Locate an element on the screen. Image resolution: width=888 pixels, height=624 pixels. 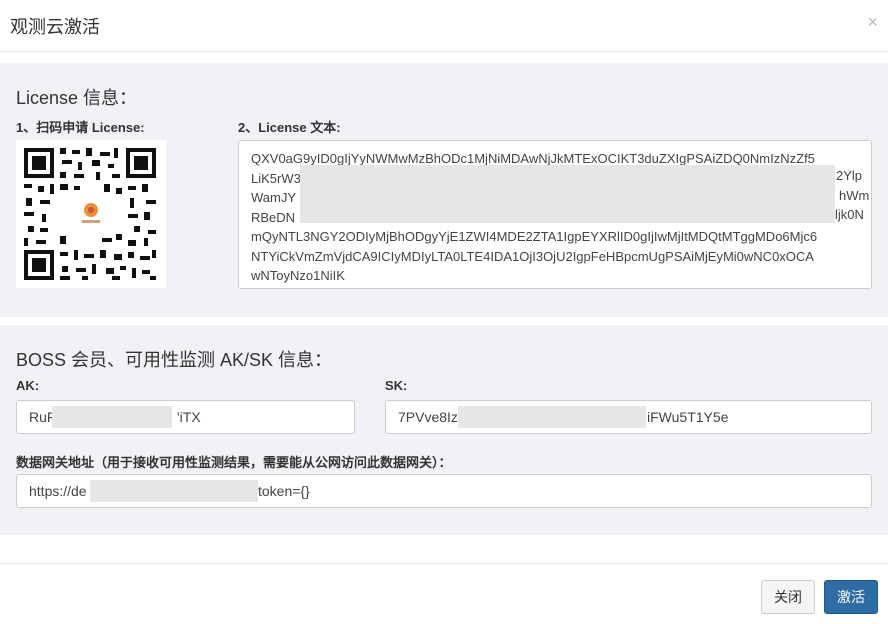
license-line: wNToyNzo1NiIK is located at coordinates (298, 275).